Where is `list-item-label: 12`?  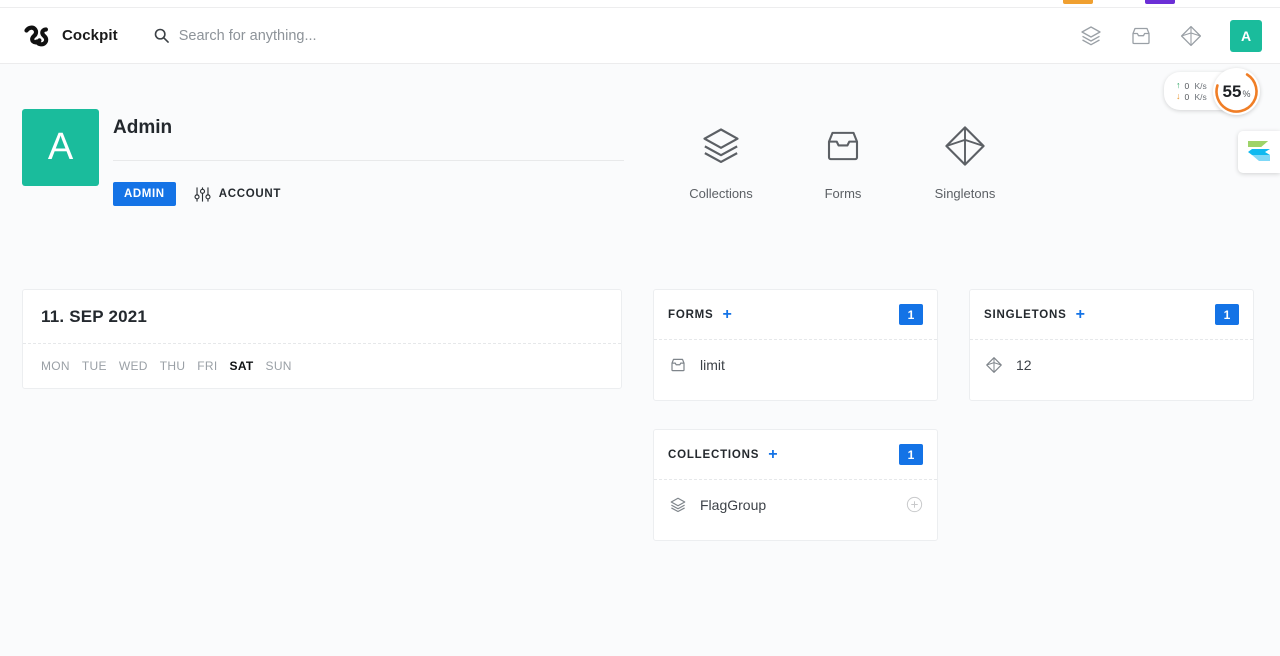
list-item-label: 12 is located at coordinates (1024, 364).